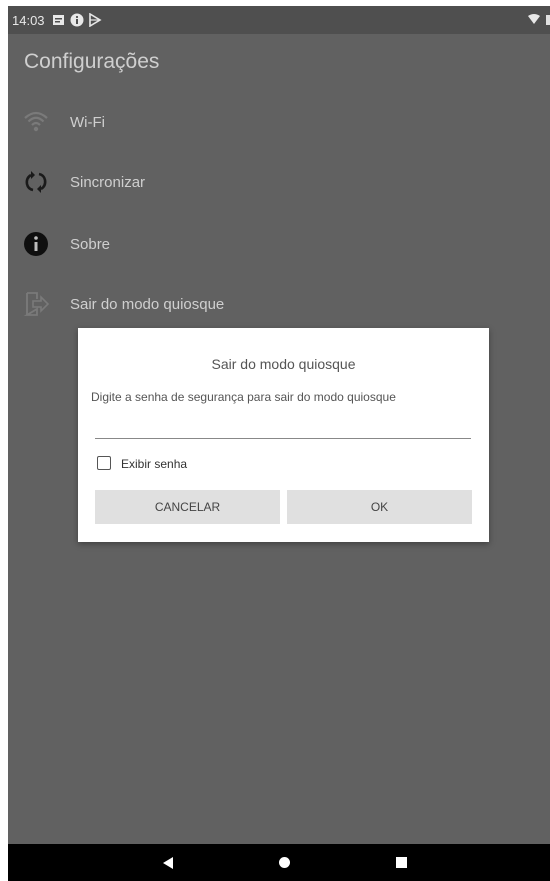 This screenshot has height=881, width=550. I want to click on setting-item-sync: Sincronizar, so click(279, 182).